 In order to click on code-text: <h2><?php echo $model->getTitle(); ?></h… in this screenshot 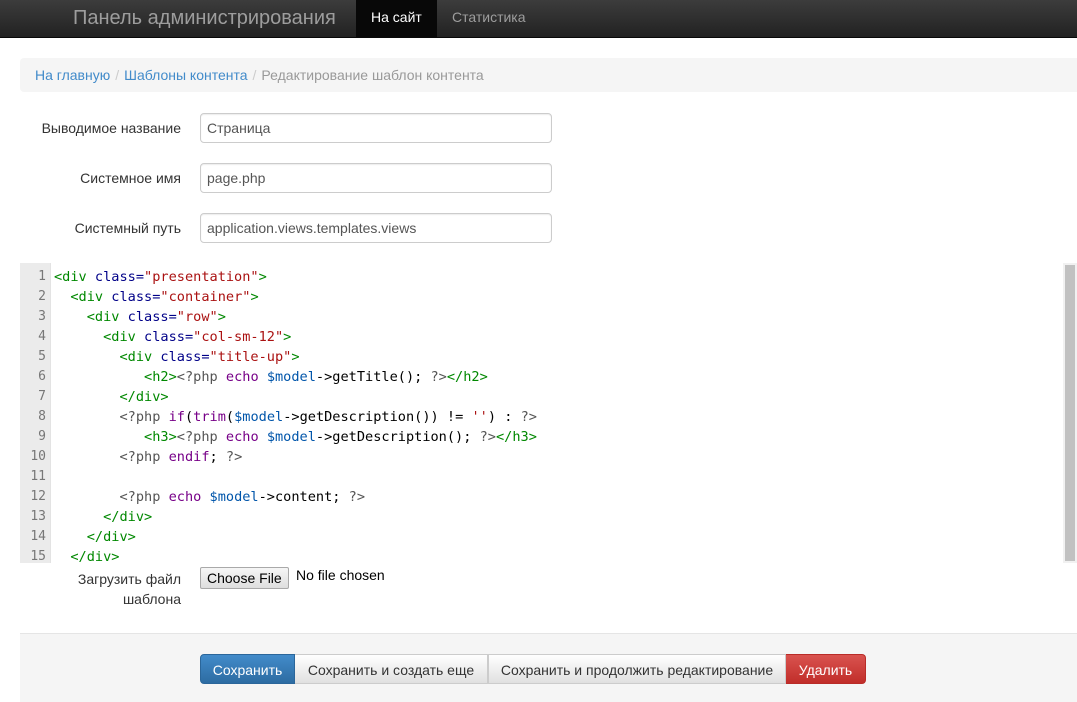, I will do `click(271, 377)`.